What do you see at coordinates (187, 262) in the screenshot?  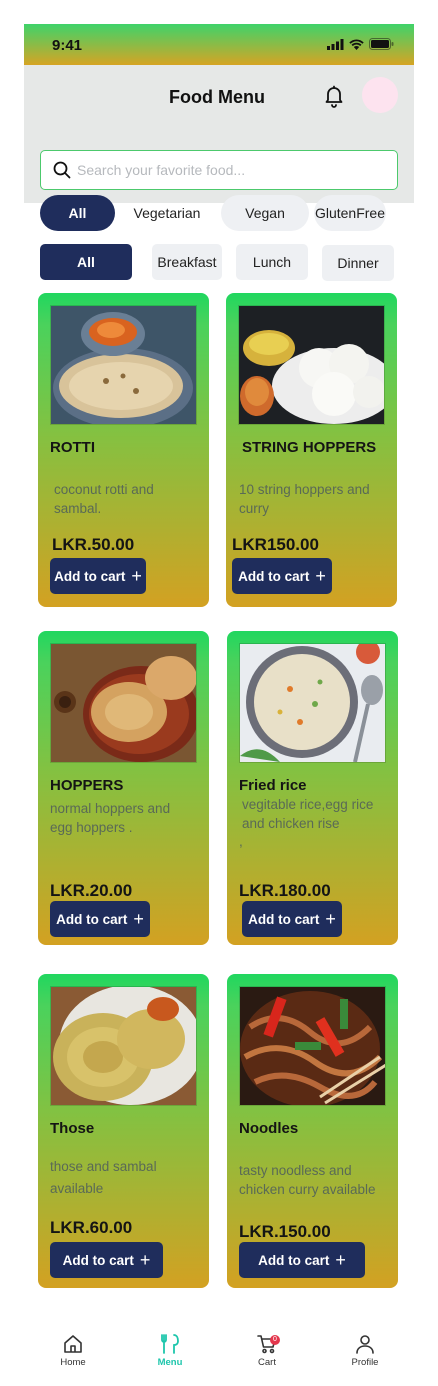 I see `meal-filter-breakfast: Breakfast` at bounding box center [187, 262].